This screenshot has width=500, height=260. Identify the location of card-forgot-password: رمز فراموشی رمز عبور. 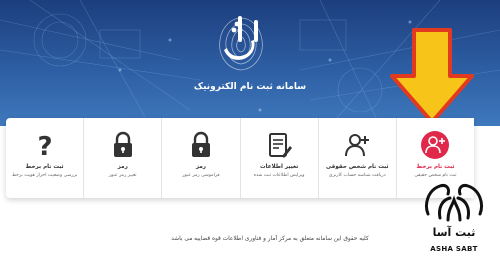
(201, 158).